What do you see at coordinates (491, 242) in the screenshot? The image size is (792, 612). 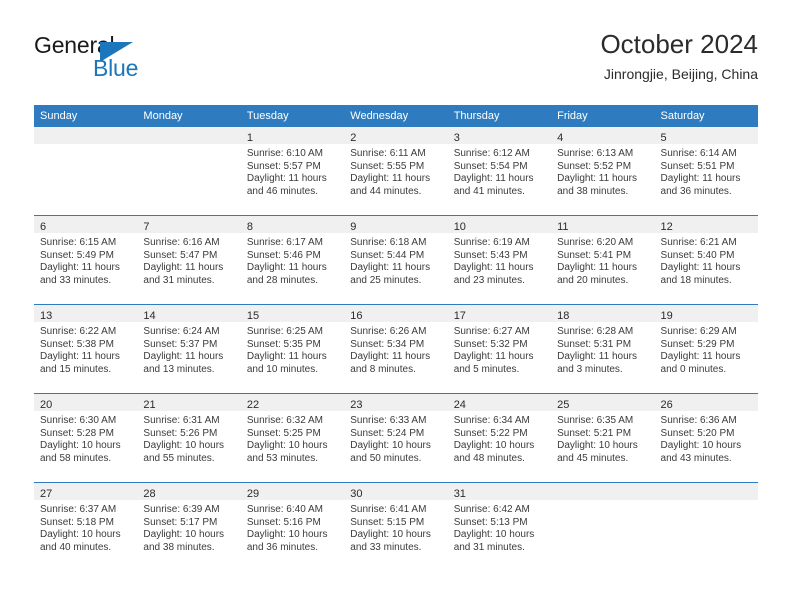 I see `sunrise-text: Sunrise: 6:19 AM` at bounding box center [491, 242].